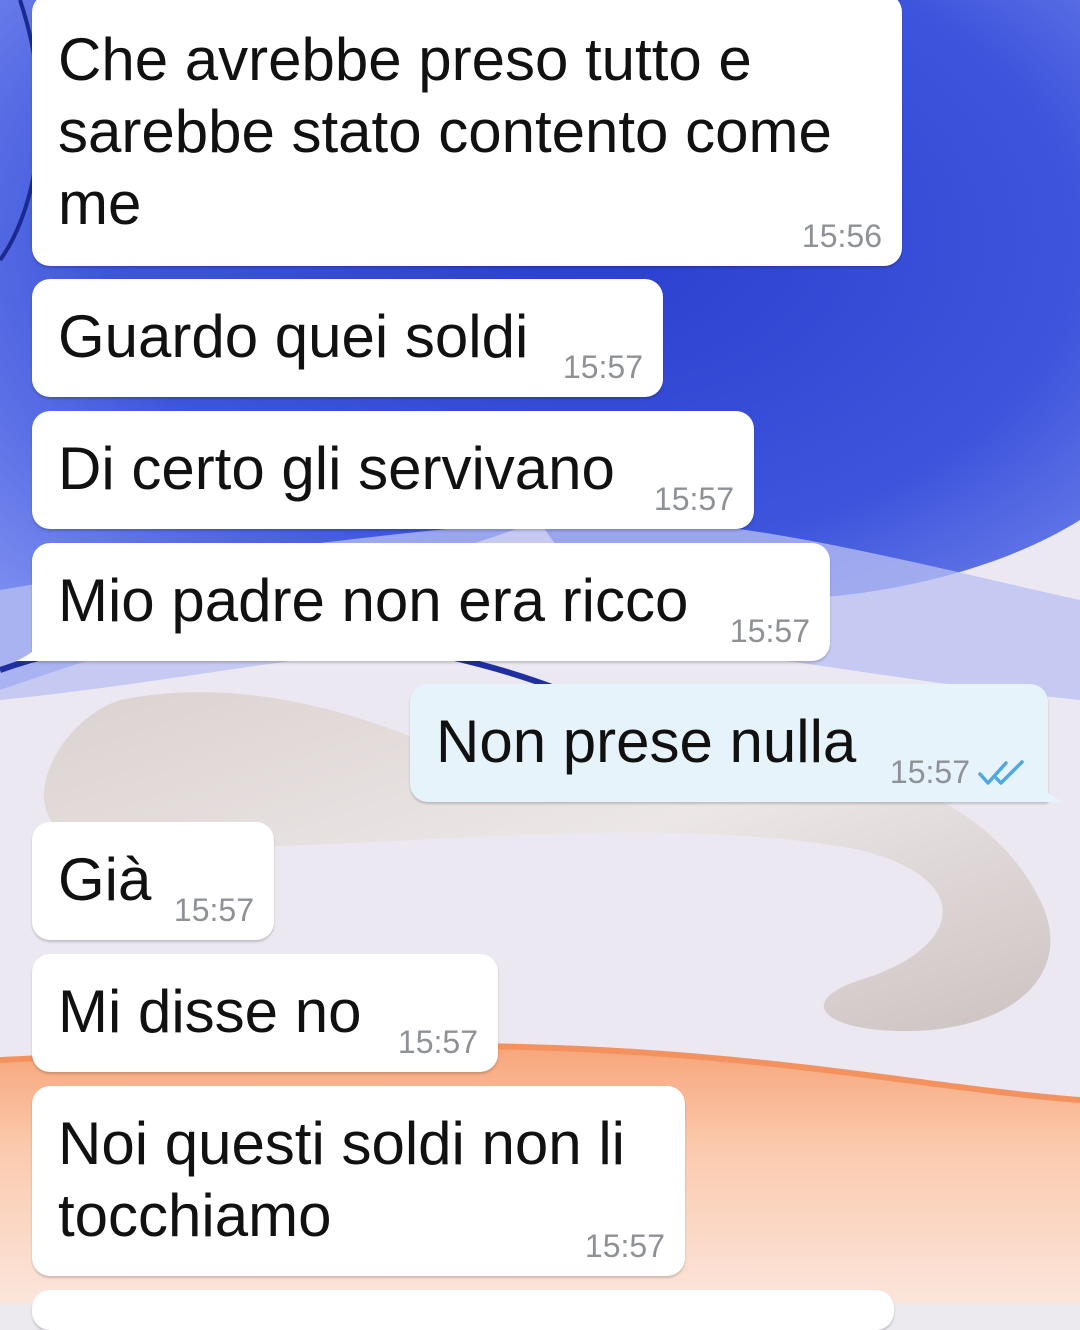 This screenshot has width=1080, height=1330. I want to click on double-check-icon, so click(1001, 772).